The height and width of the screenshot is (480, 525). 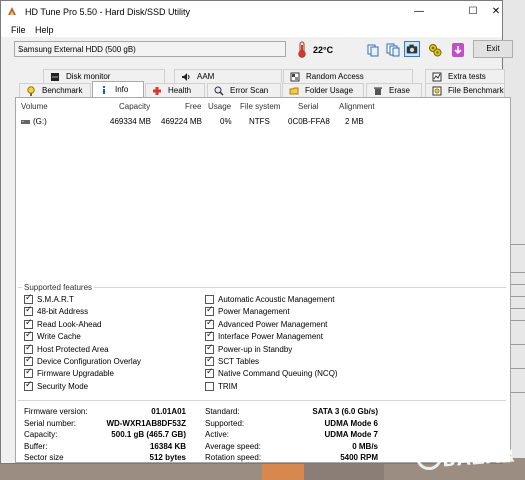 I want to click on cell-alignment: 2 MB, so click(x=354, y=121).